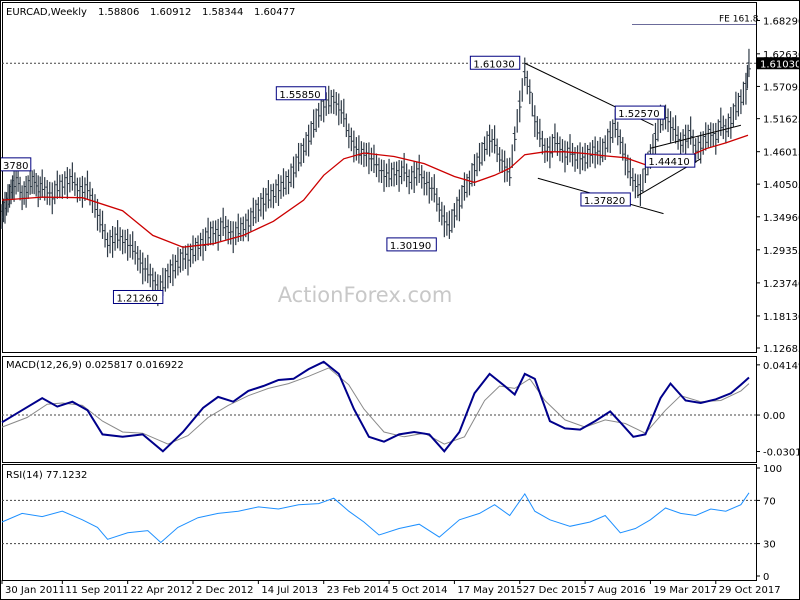 The height and width of the screenshot is (600, 800). I want to click on x-tick-label: 11 Sep 2011, so click(96, 590).